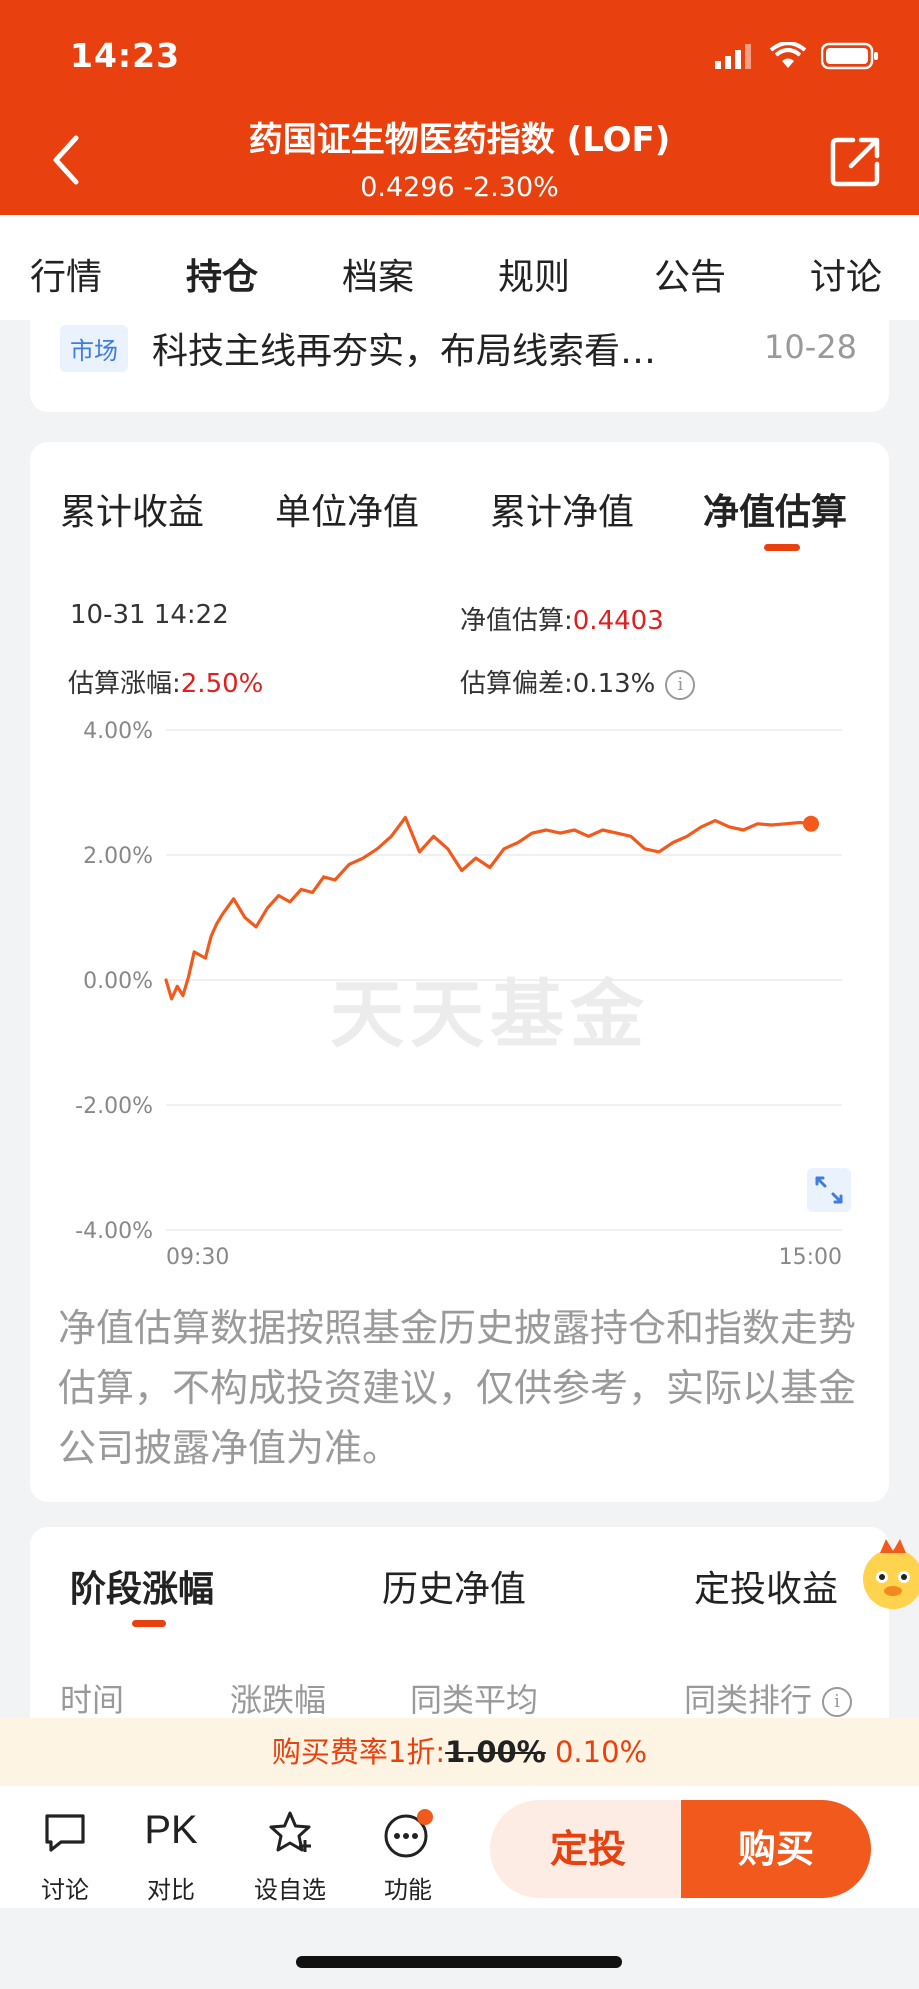  What do you see at coordinates (114, 1231) in the screenshot?
I see `y-tick-label: -4.00%` at bounding box center [114, 1231].